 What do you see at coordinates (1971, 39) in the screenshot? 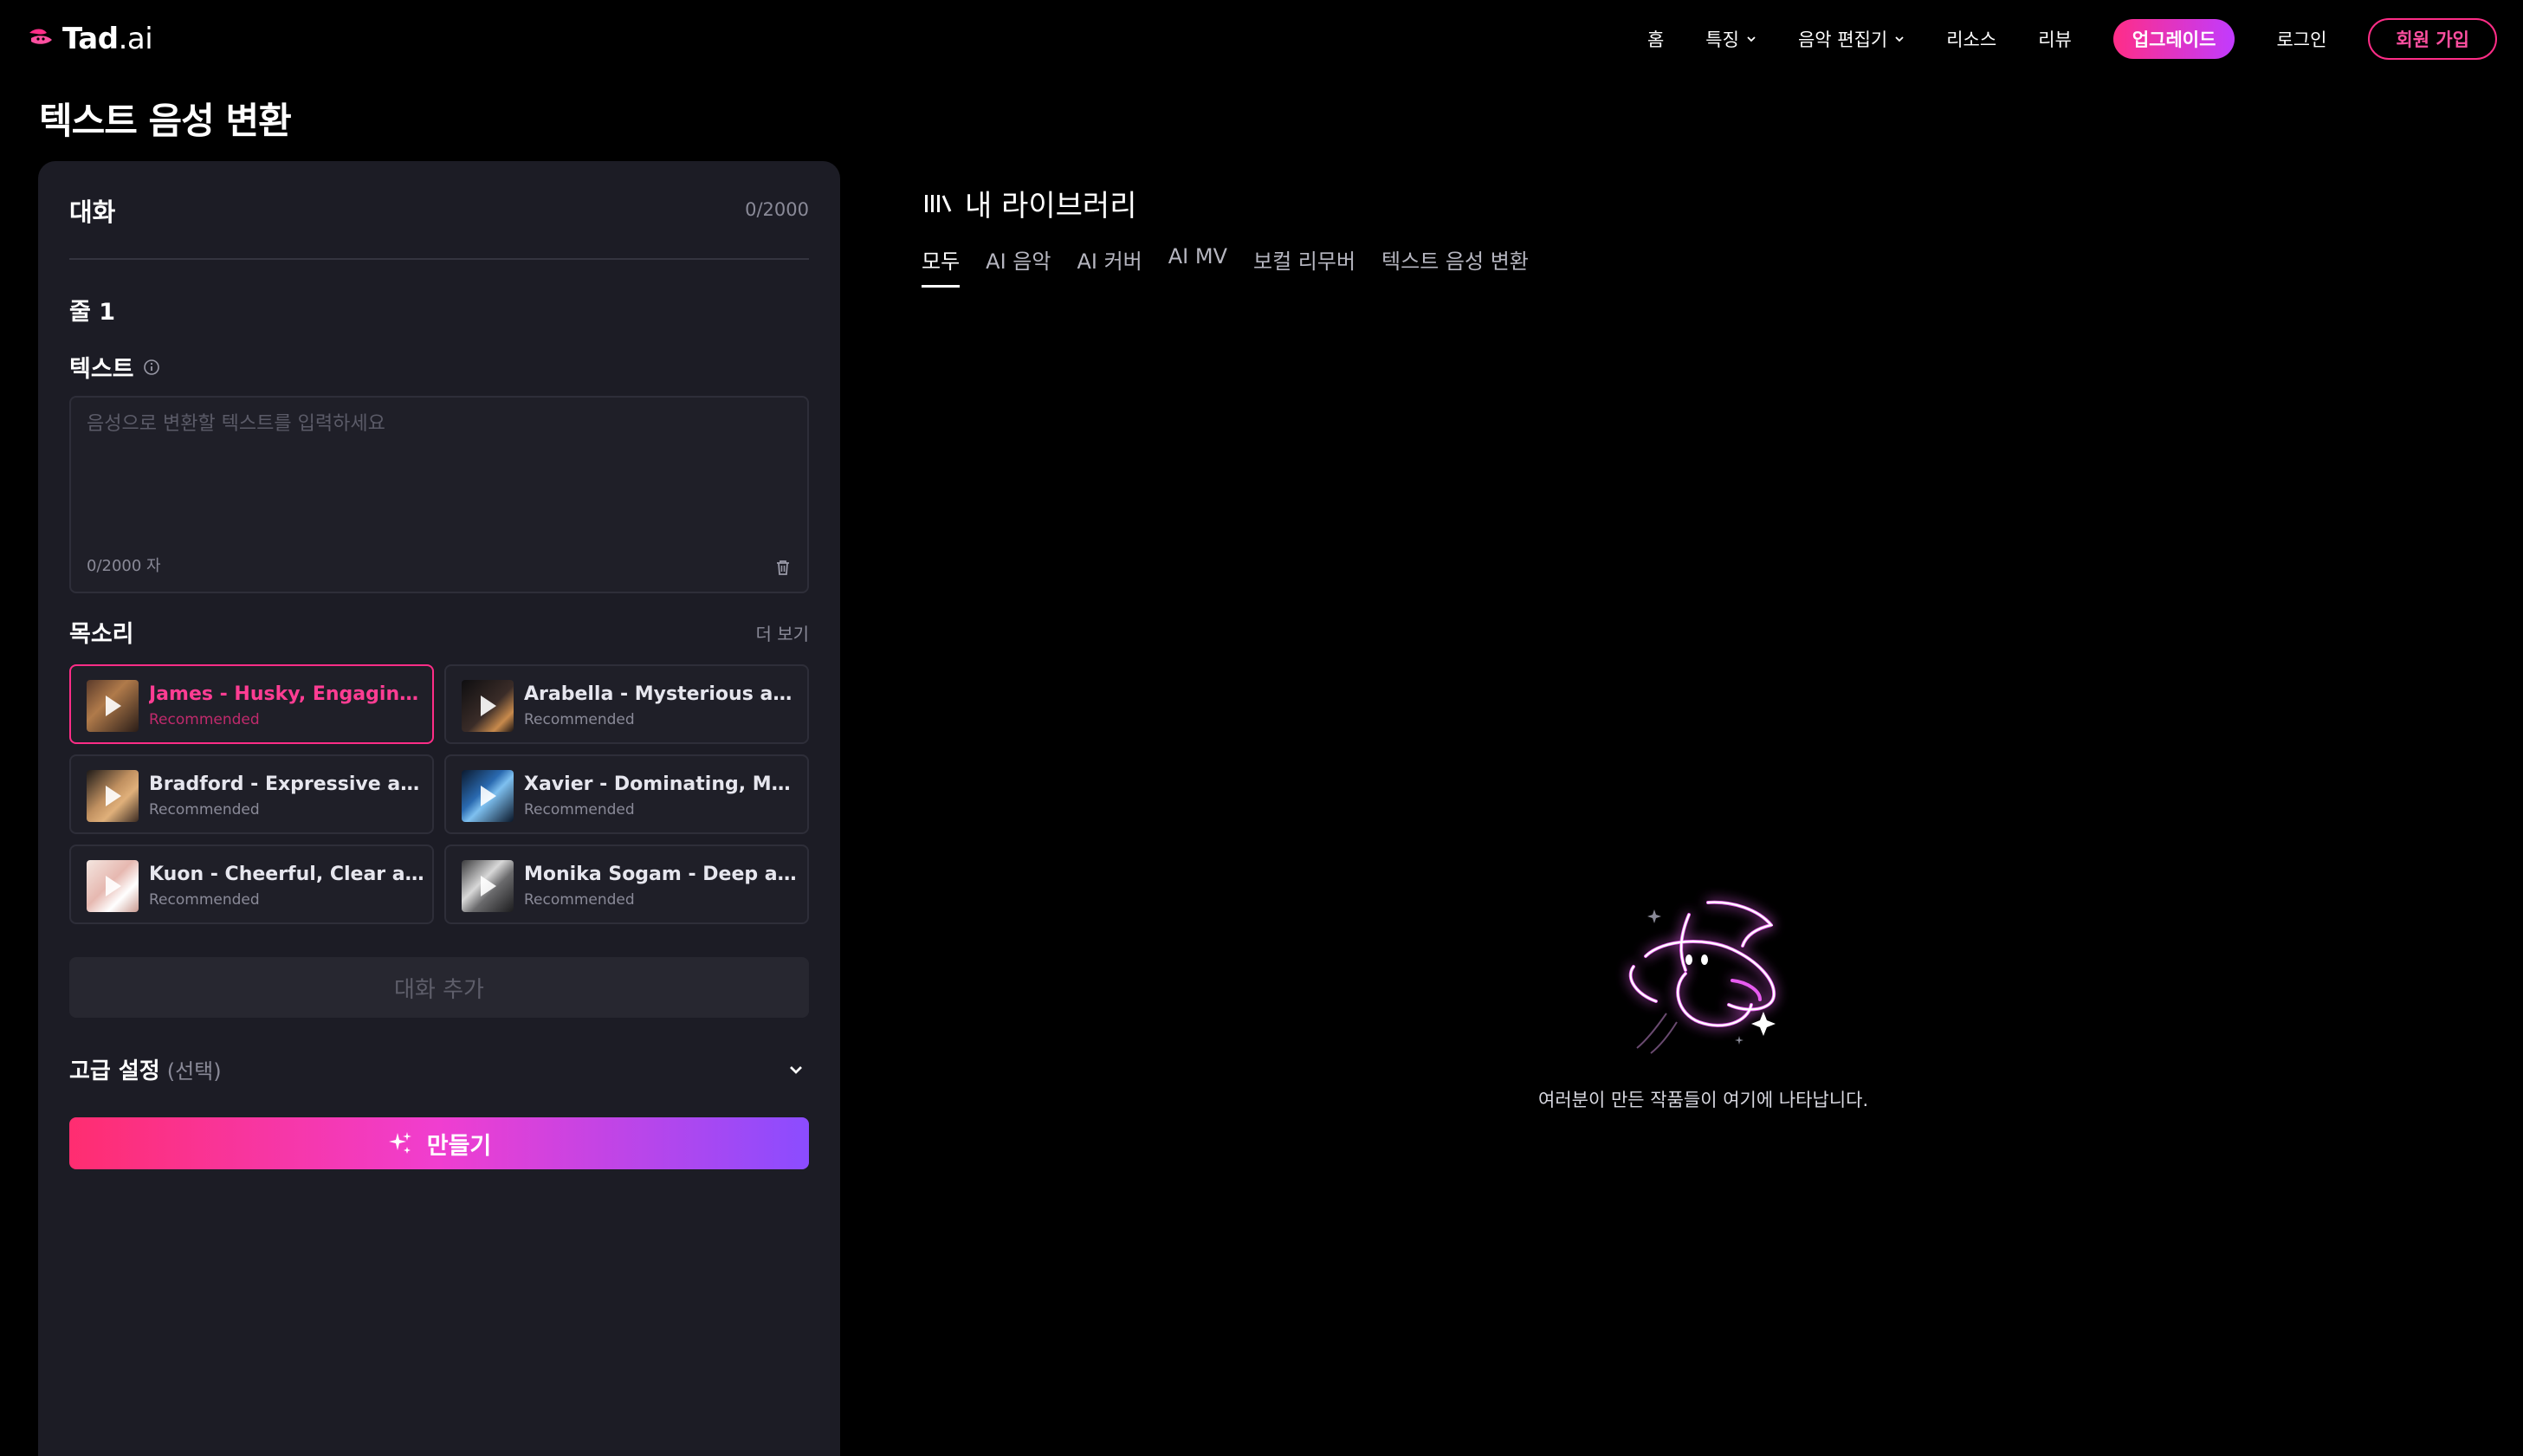
I see `nav-resources: 리소스` at bounding box center [1971, 39].